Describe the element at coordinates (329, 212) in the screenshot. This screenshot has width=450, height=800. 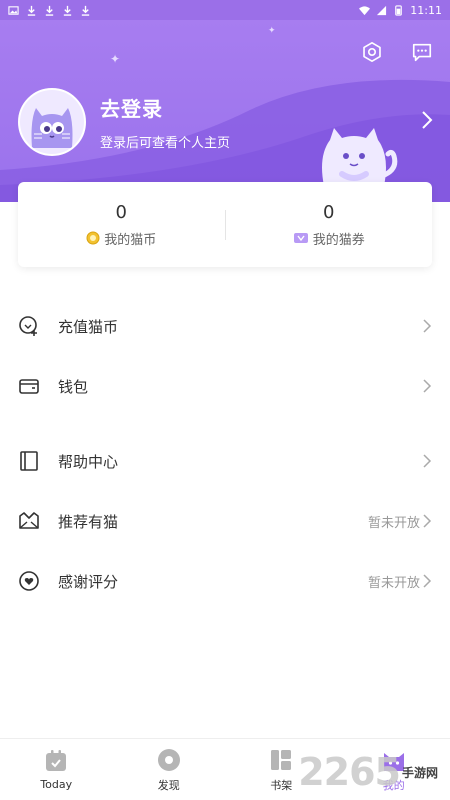
I see `tickets-value: 0` at that location.